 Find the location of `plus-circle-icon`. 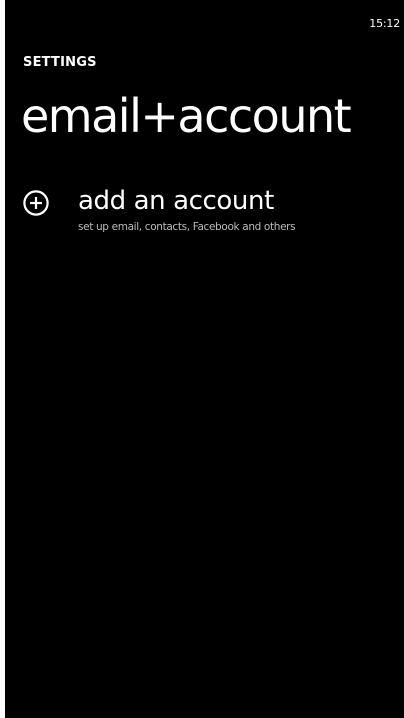

plus-circle-icon is located at coordinates (36, 203).